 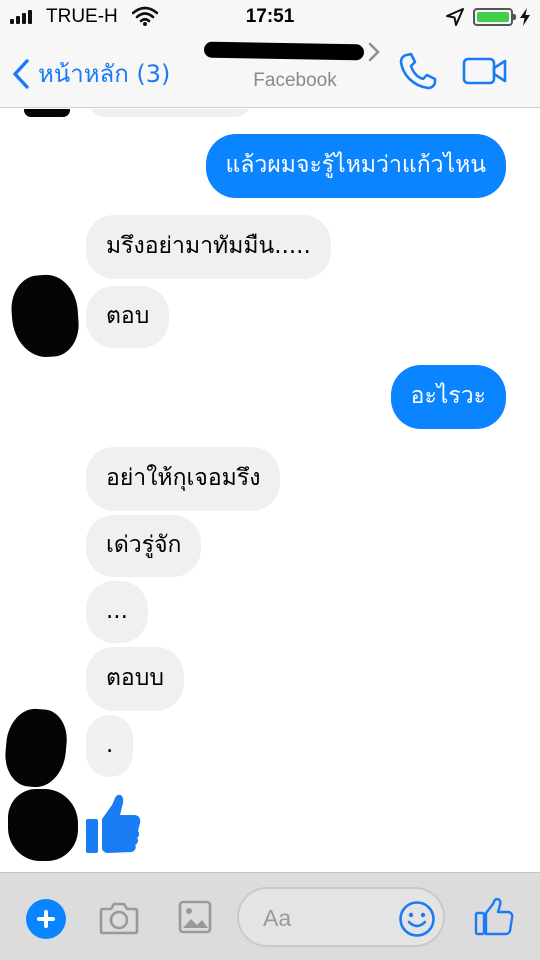 I want to click on battery-icon, so click(x=494, y=17).